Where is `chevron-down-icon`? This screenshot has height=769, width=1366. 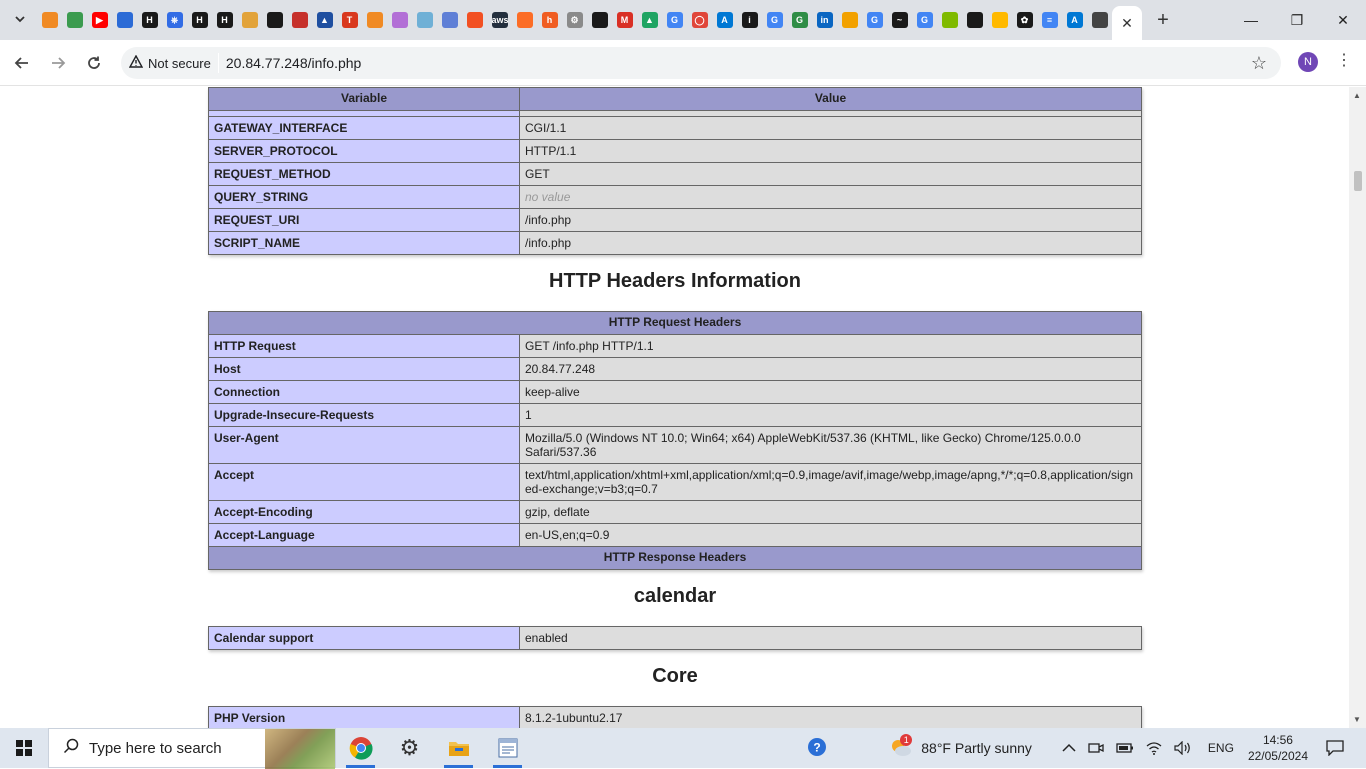 chevron-down-icon is located at coordinates (20, 20).